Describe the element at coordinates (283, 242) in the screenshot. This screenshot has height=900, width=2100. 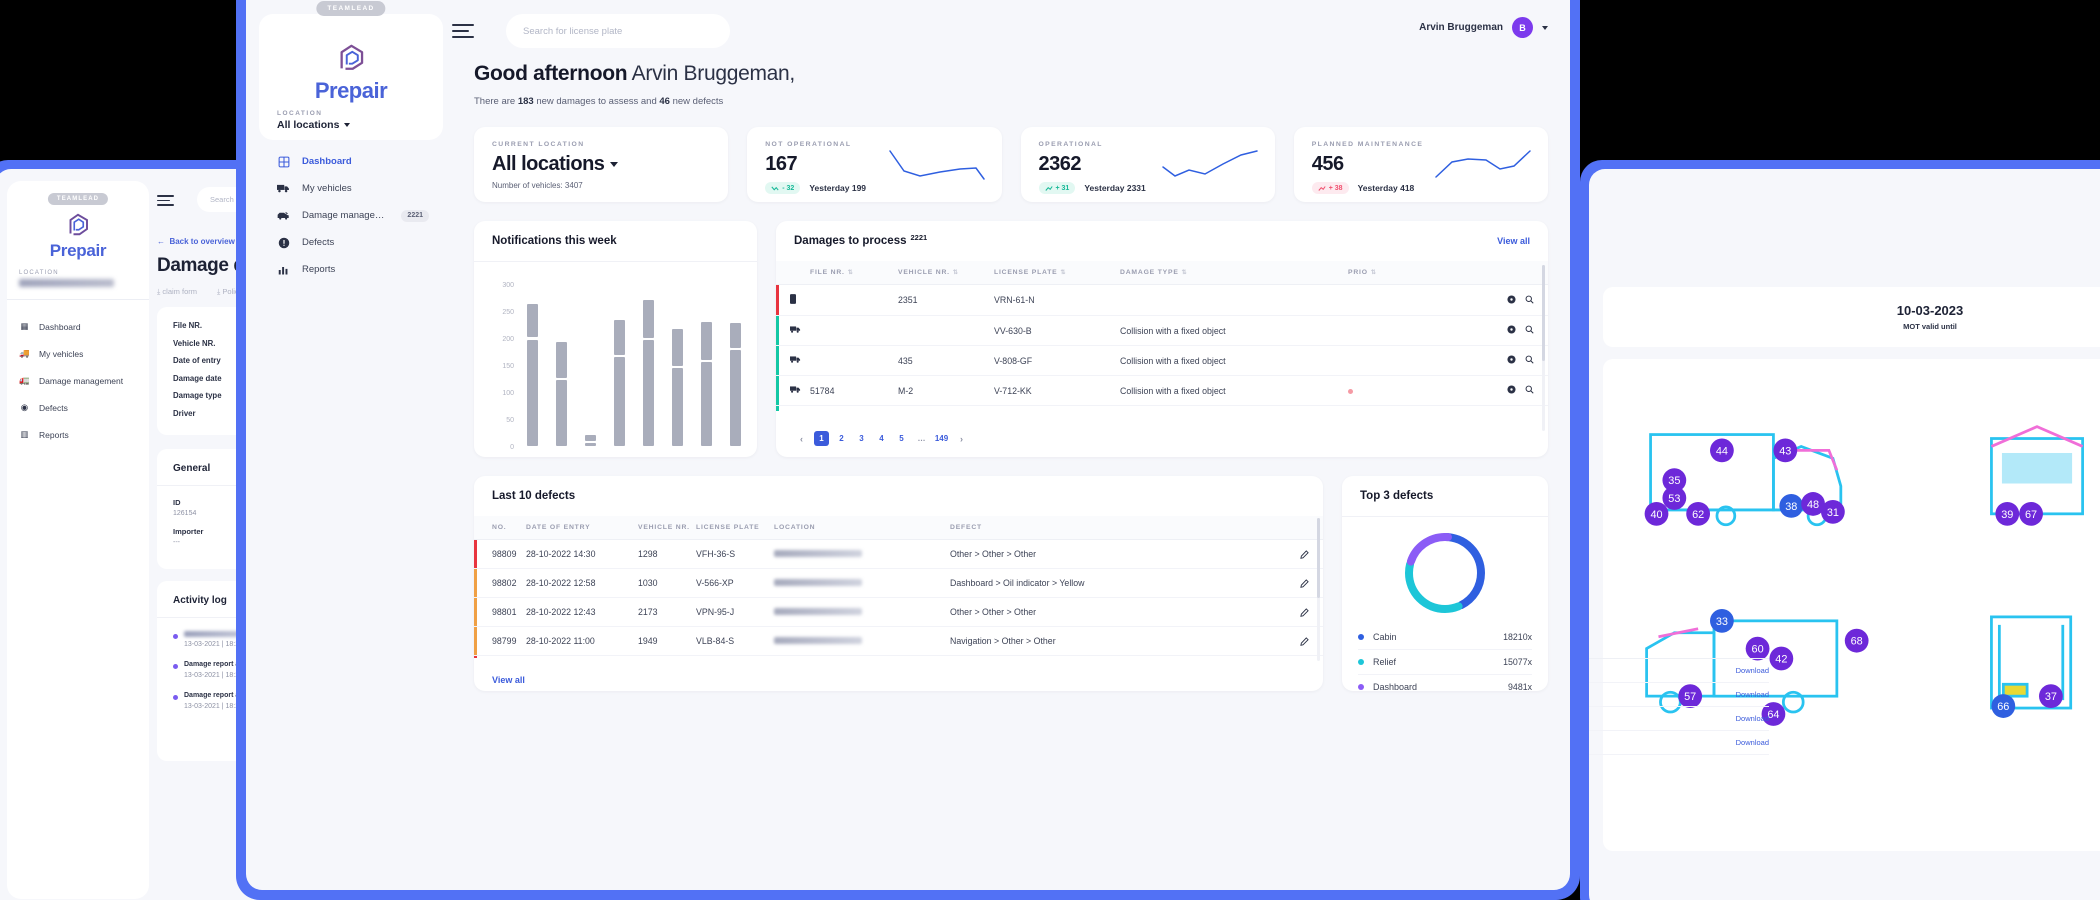
I see `alert-circle-icon` at that location.